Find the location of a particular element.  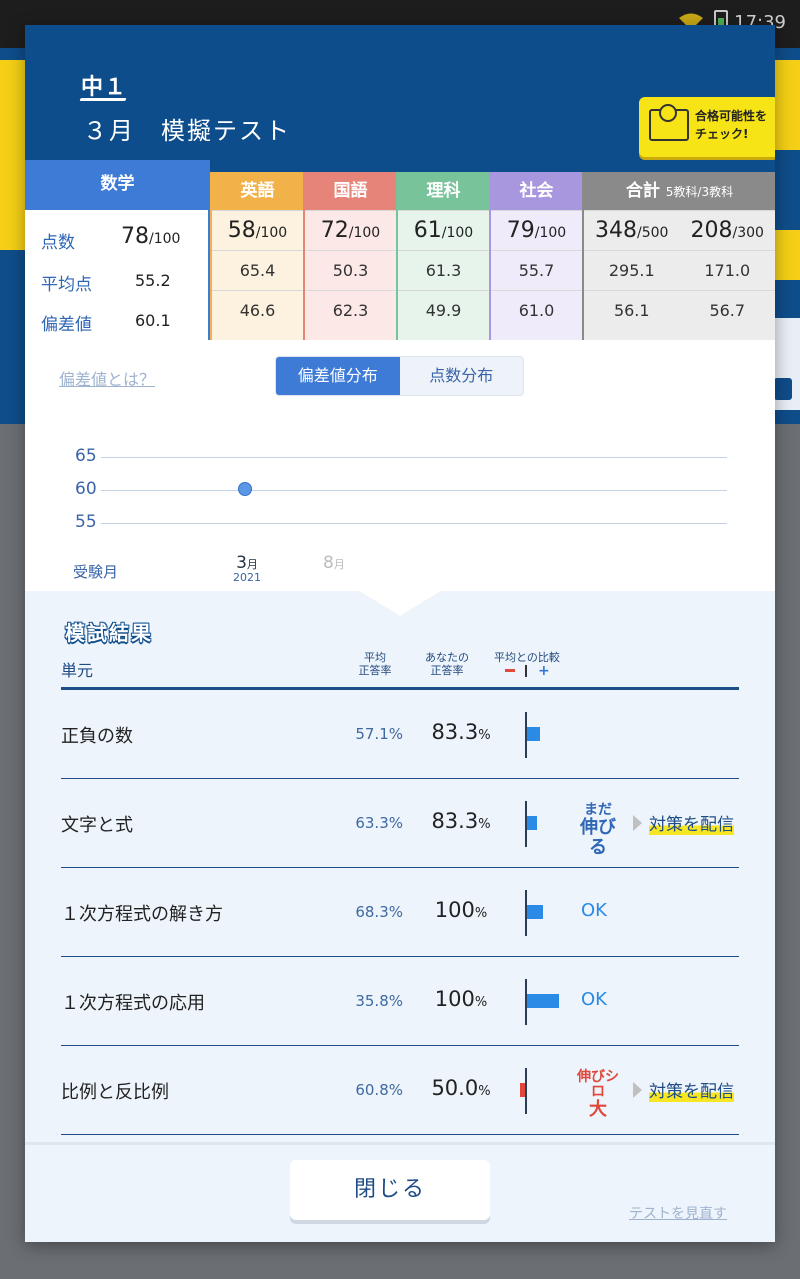

data-point is located at coordinates (245, 489).